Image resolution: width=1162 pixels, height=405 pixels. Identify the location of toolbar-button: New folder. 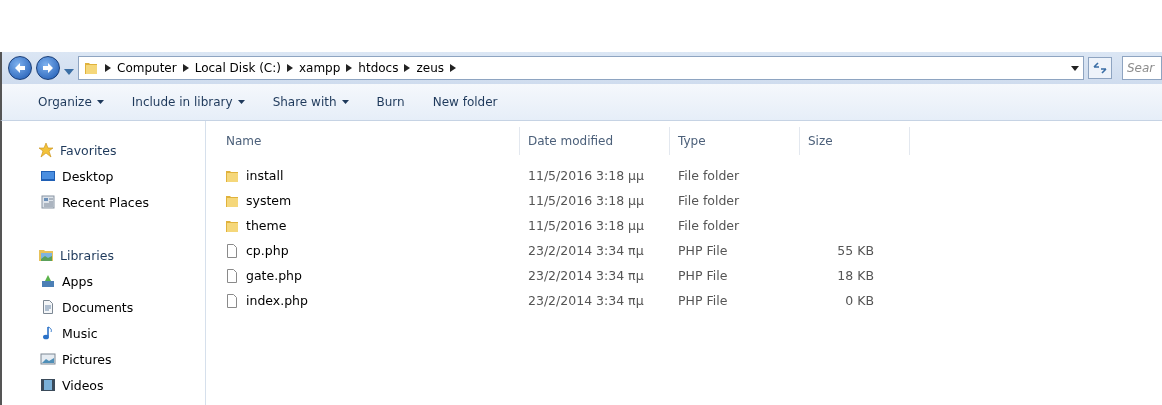
(465, 102).